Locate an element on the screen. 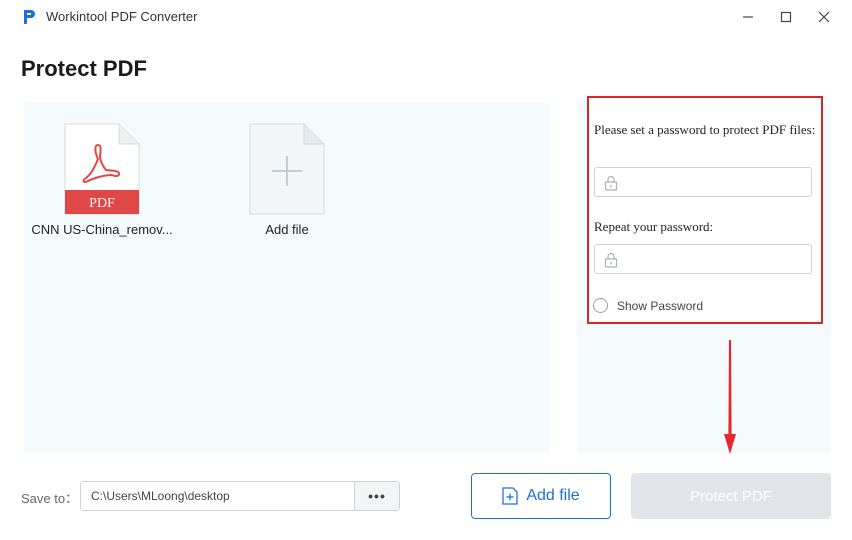 The image size is (852, 540). password-field is located at coordinates (703, 182).